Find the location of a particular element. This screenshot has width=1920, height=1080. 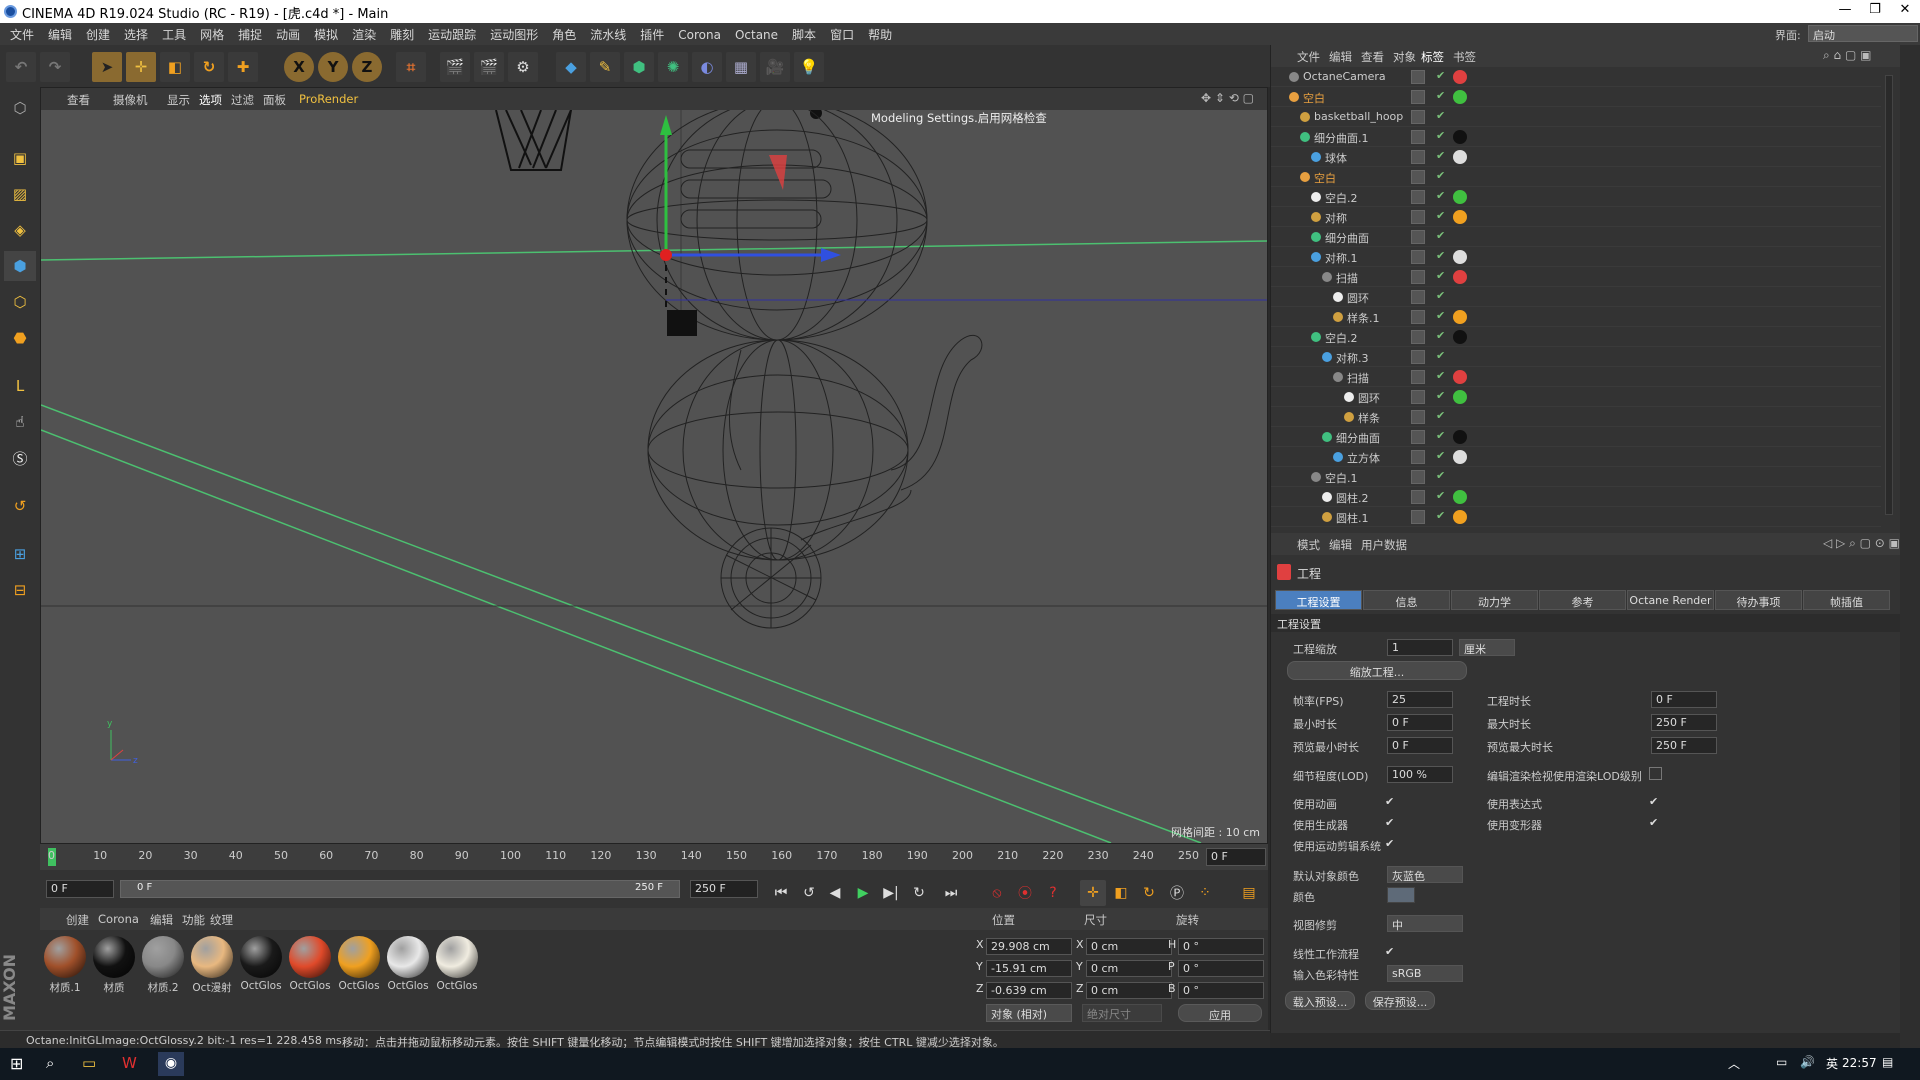

menu-item: 工具 is located at coordinates (174, 33).